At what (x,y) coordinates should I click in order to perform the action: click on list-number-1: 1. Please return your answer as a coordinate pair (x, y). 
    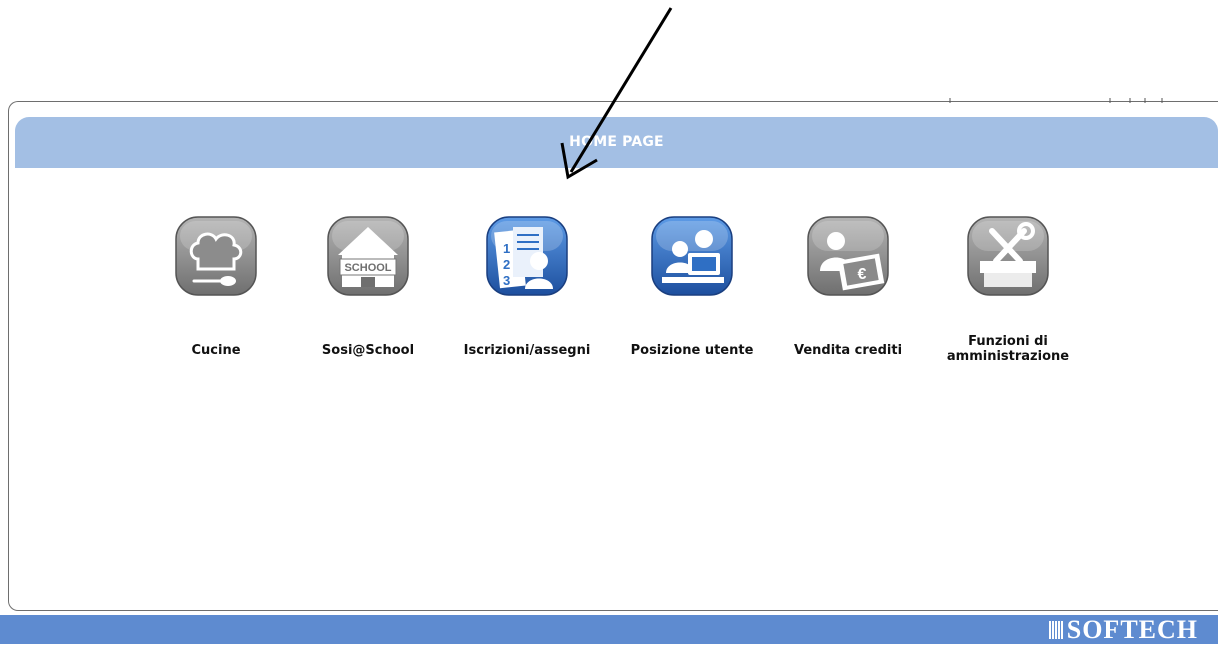
    Looking at the image, I should click on (506, 248).